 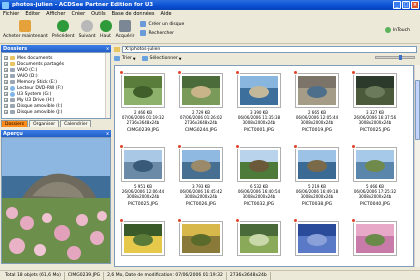 I want to click on tab-organize: Organiser, so click(x=44, y=123).